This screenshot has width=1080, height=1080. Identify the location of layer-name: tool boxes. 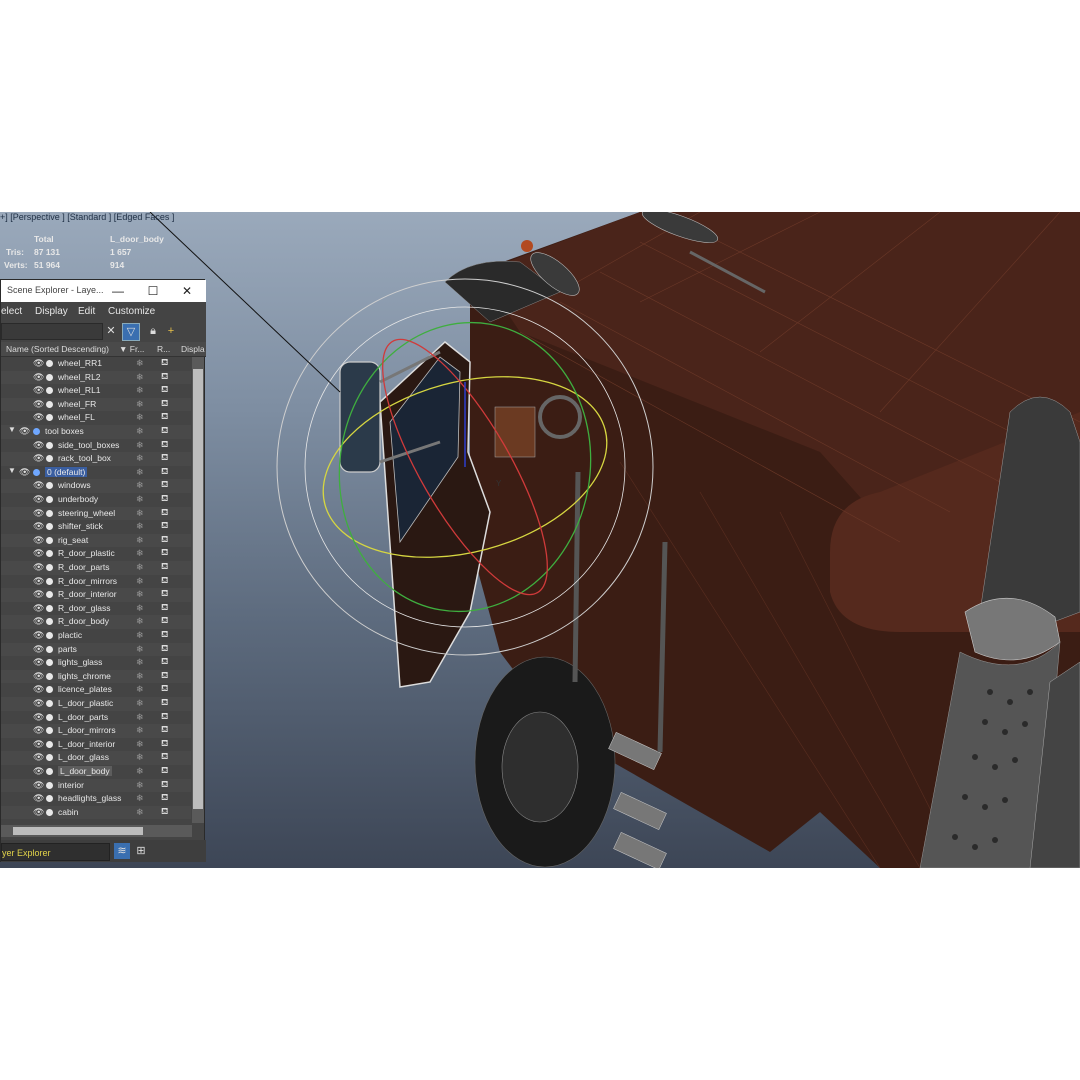
(64, 431).